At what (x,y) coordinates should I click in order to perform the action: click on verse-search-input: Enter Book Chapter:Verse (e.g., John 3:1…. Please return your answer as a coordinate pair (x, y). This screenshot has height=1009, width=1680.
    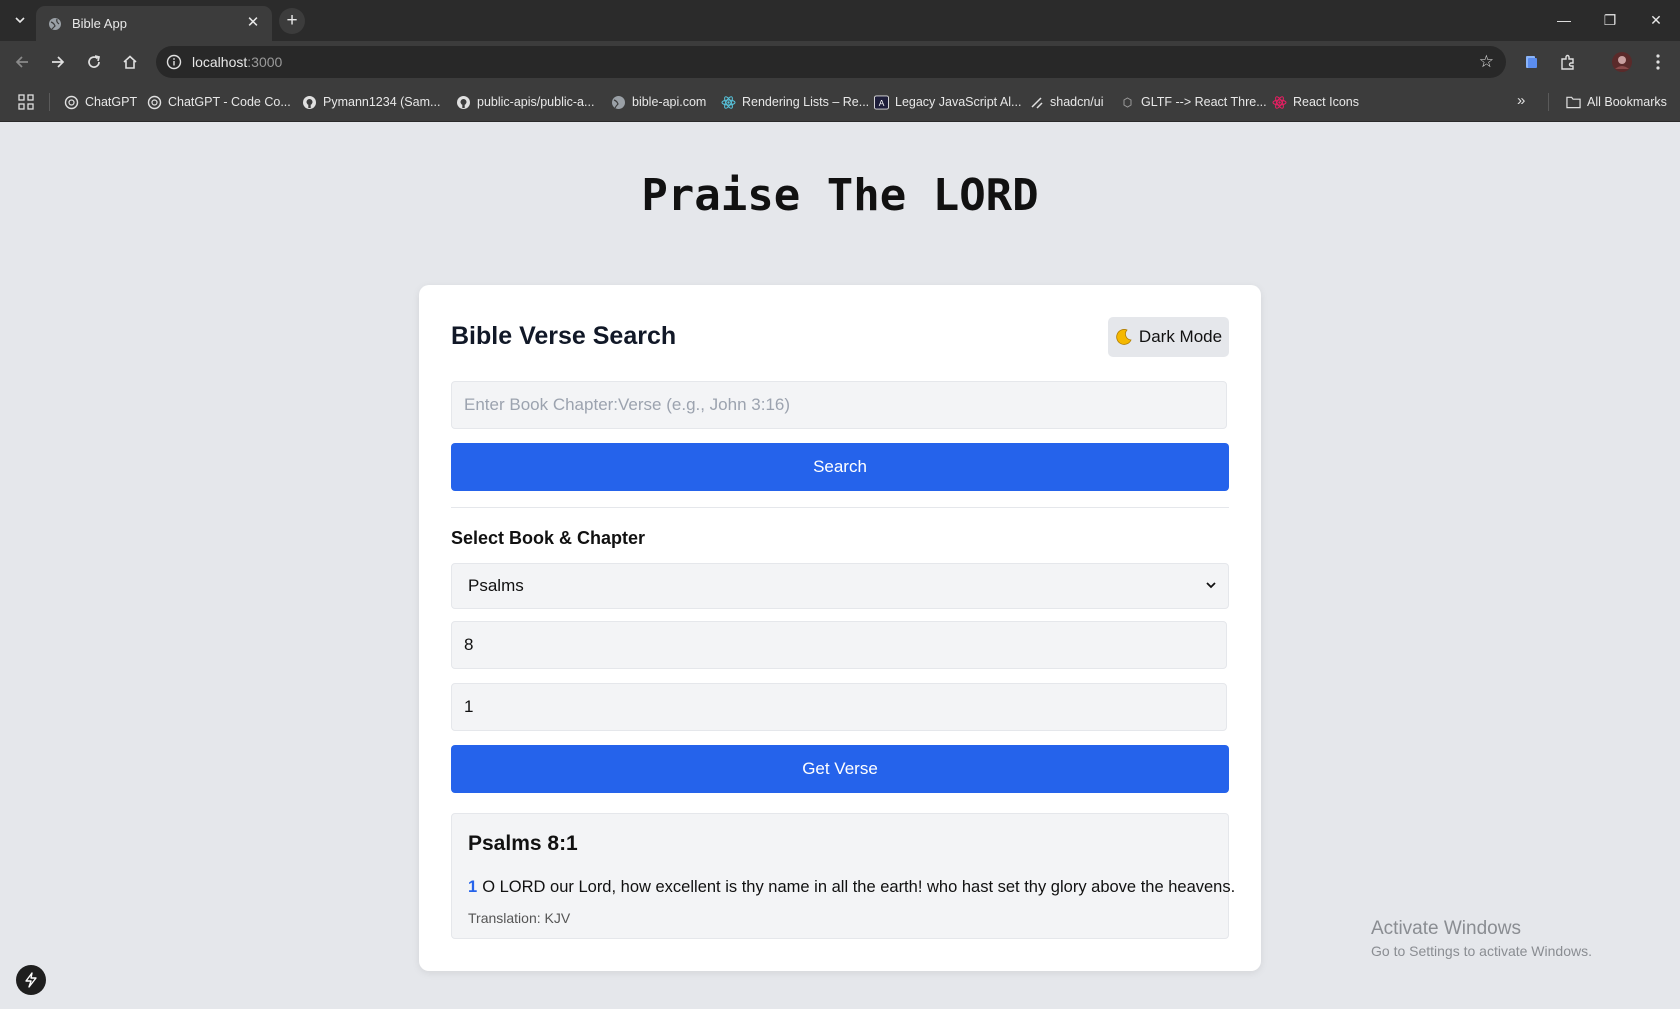
    Looking at the image, I should click on (839, 405).